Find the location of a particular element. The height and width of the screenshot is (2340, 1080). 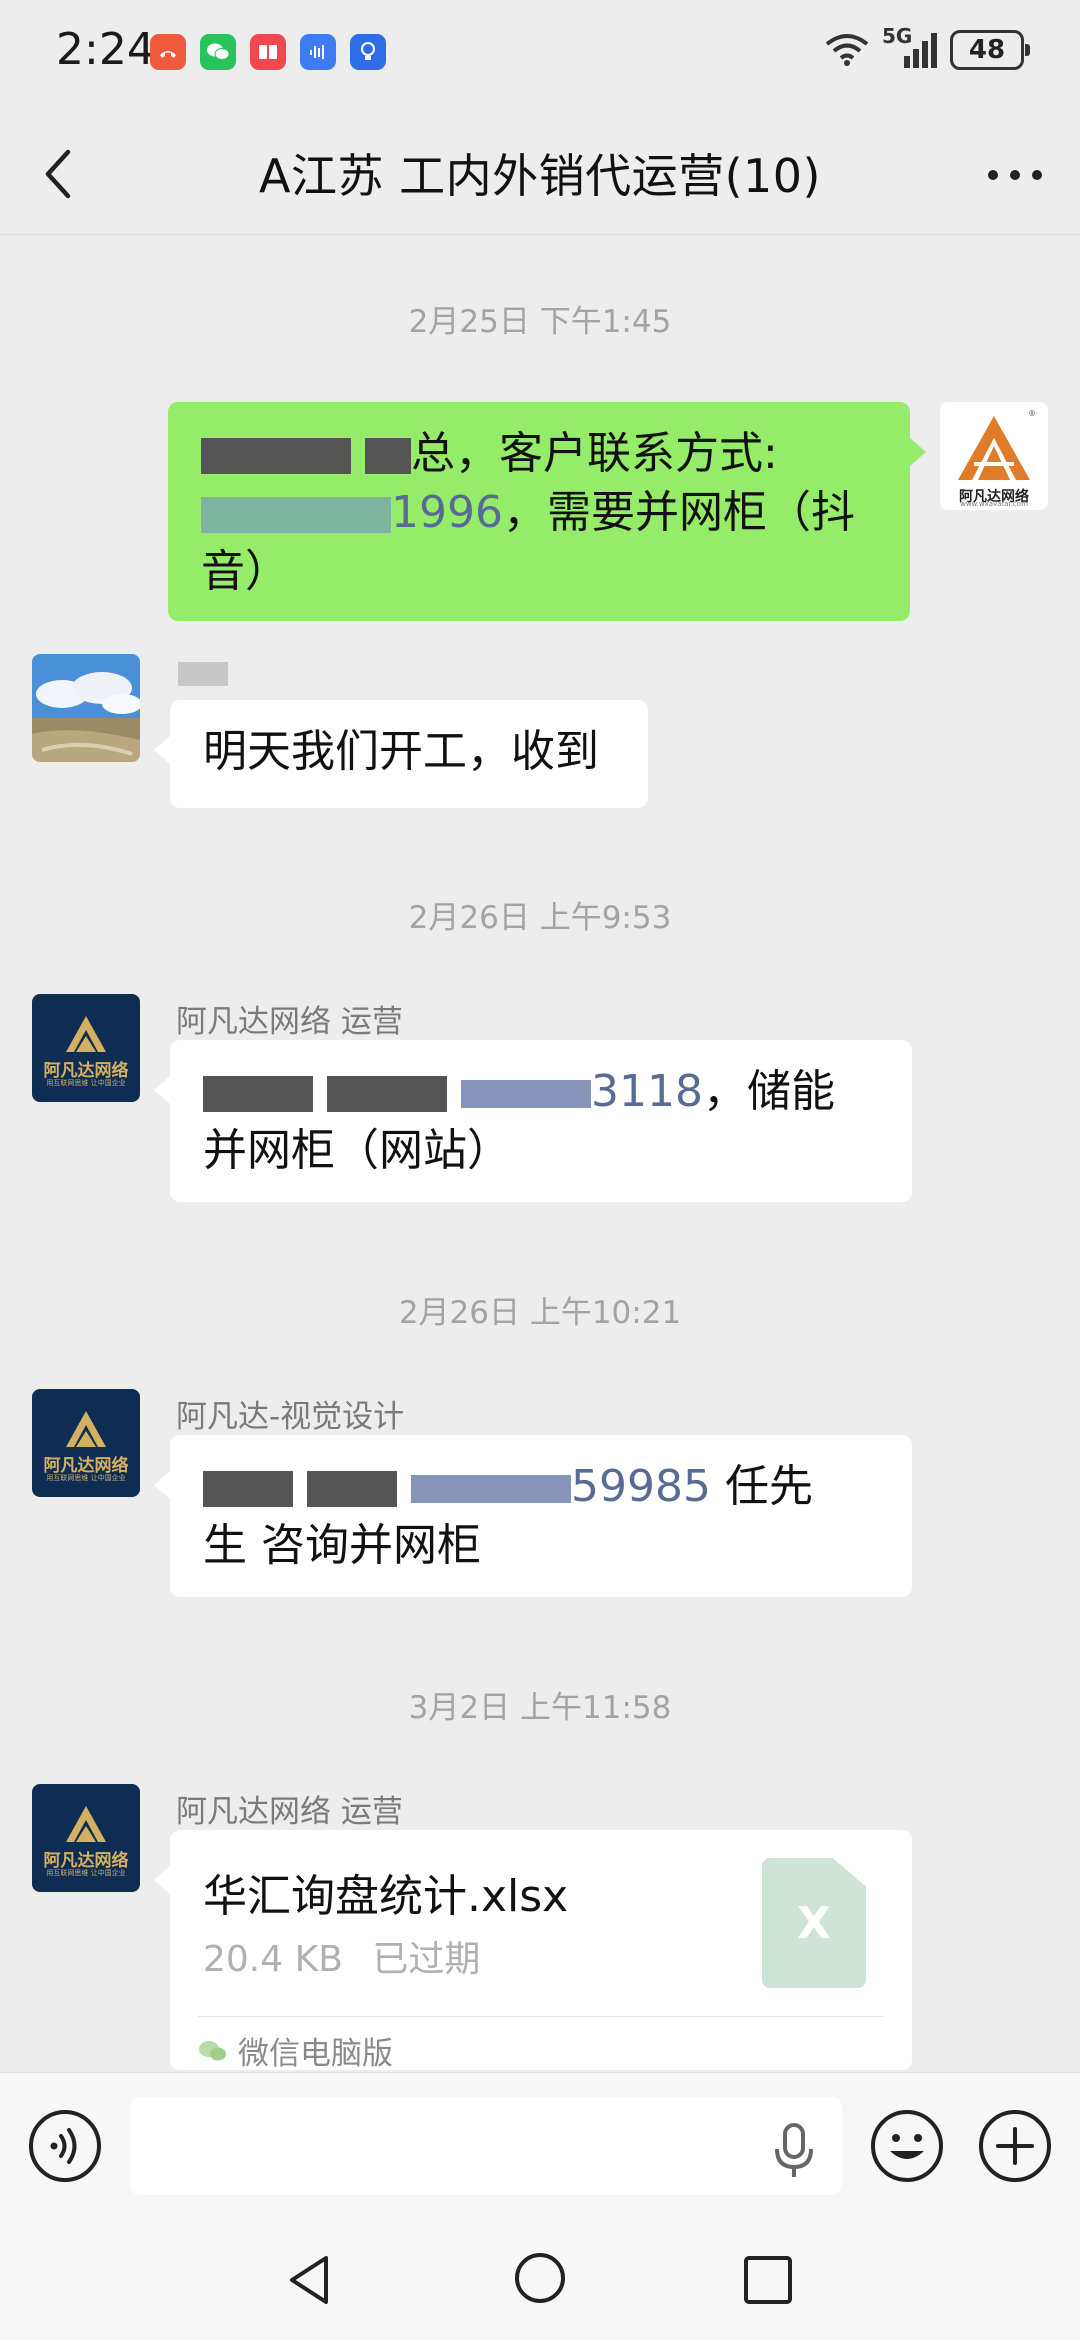

message-text: 并网柜（网站） is located at coordinates (357, 1150).